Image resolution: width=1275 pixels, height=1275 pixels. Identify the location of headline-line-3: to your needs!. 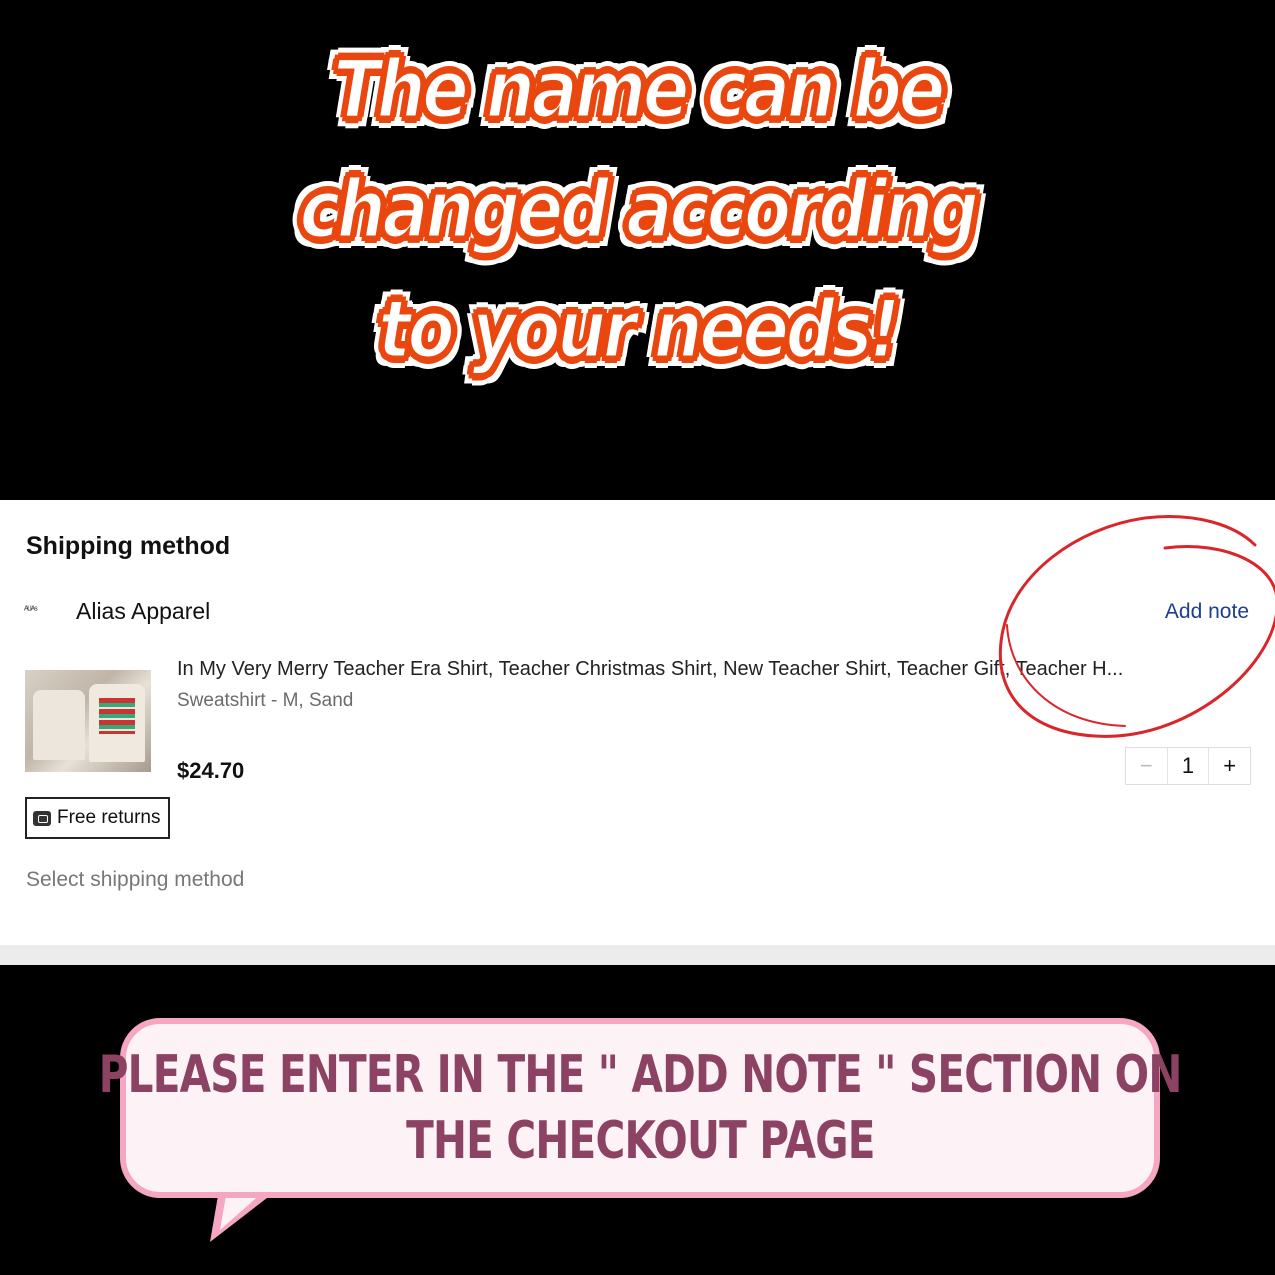
(639, 330).